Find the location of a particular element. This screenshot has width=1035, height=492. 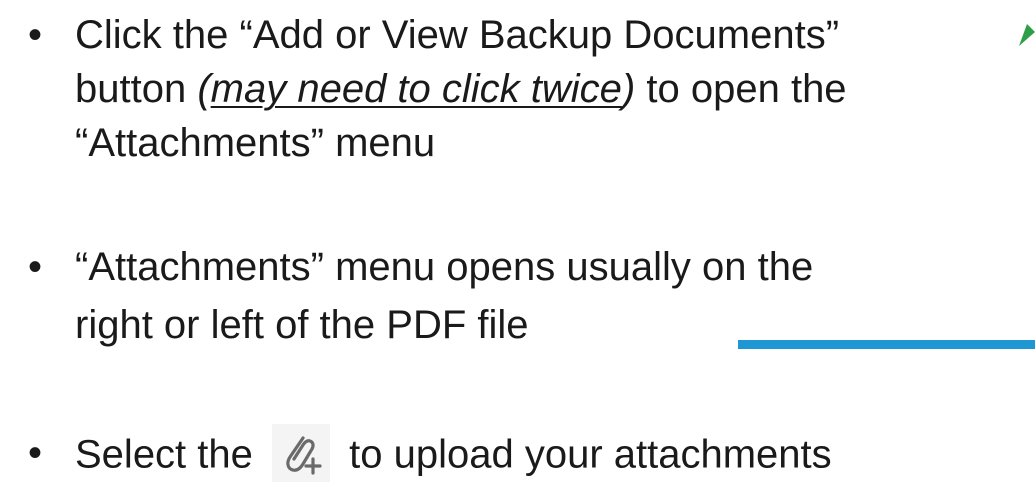

green-arrow-icon is located at coordinates (1027, 35).